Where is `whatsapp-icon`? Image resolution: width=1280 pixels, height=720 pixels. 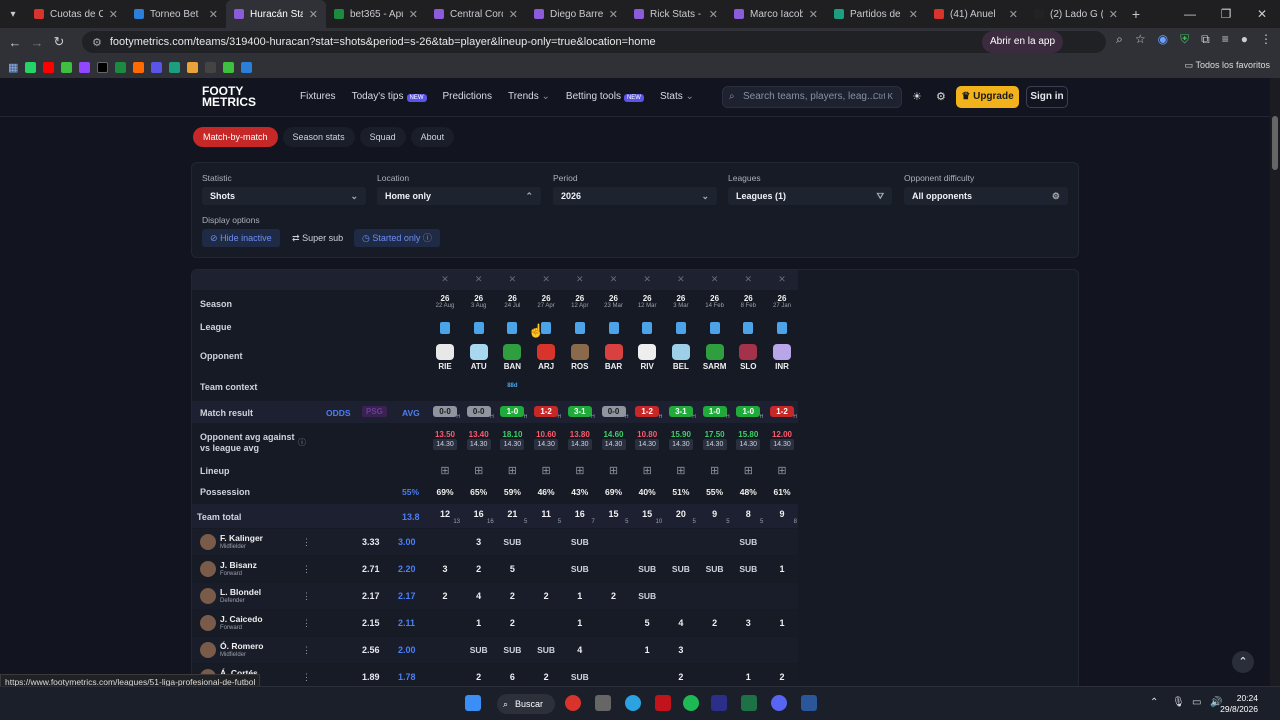
whatsapp-icon is located at coordinates (31, 67).